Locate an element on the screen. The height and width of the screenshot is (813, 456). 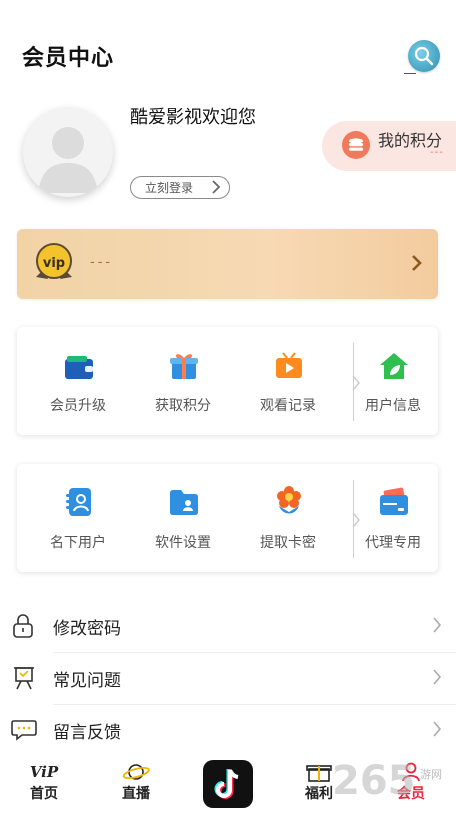
feature-card-1: 会员升级 获取积分 观看记录 用户信息 is located at coordinates (227, 381).